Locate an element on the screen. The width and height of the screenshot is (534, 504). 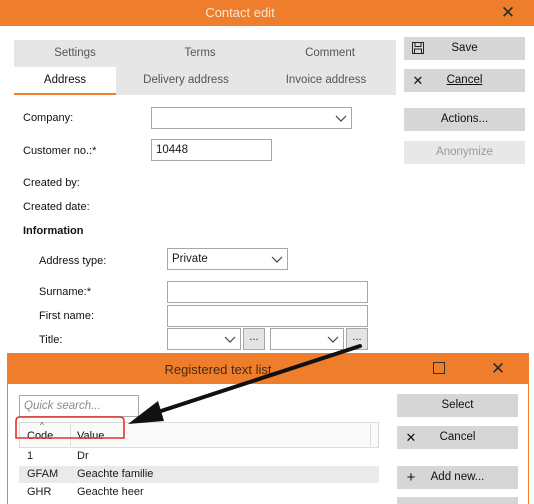
highlight-box is located at coordinates (70, 427).